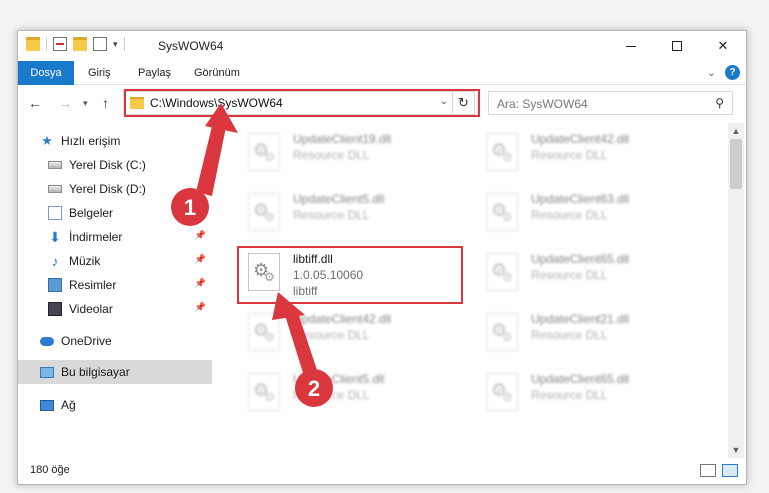  I want to click on sidebar-item-label: Müzik, so click(85, 261).